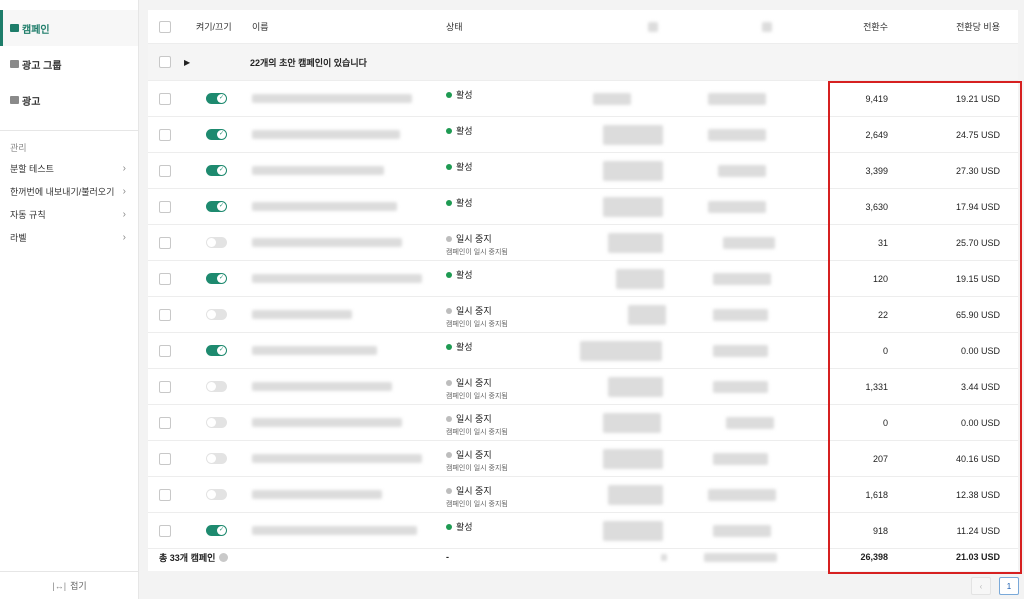 Image resolution: width=1024 pixels, height=599 pixels. What do you see at coordinates (950, 26) in the screenshot?
I see `header-cost-per-conversion: 전환당 비용` at bounding box center [950, 26].